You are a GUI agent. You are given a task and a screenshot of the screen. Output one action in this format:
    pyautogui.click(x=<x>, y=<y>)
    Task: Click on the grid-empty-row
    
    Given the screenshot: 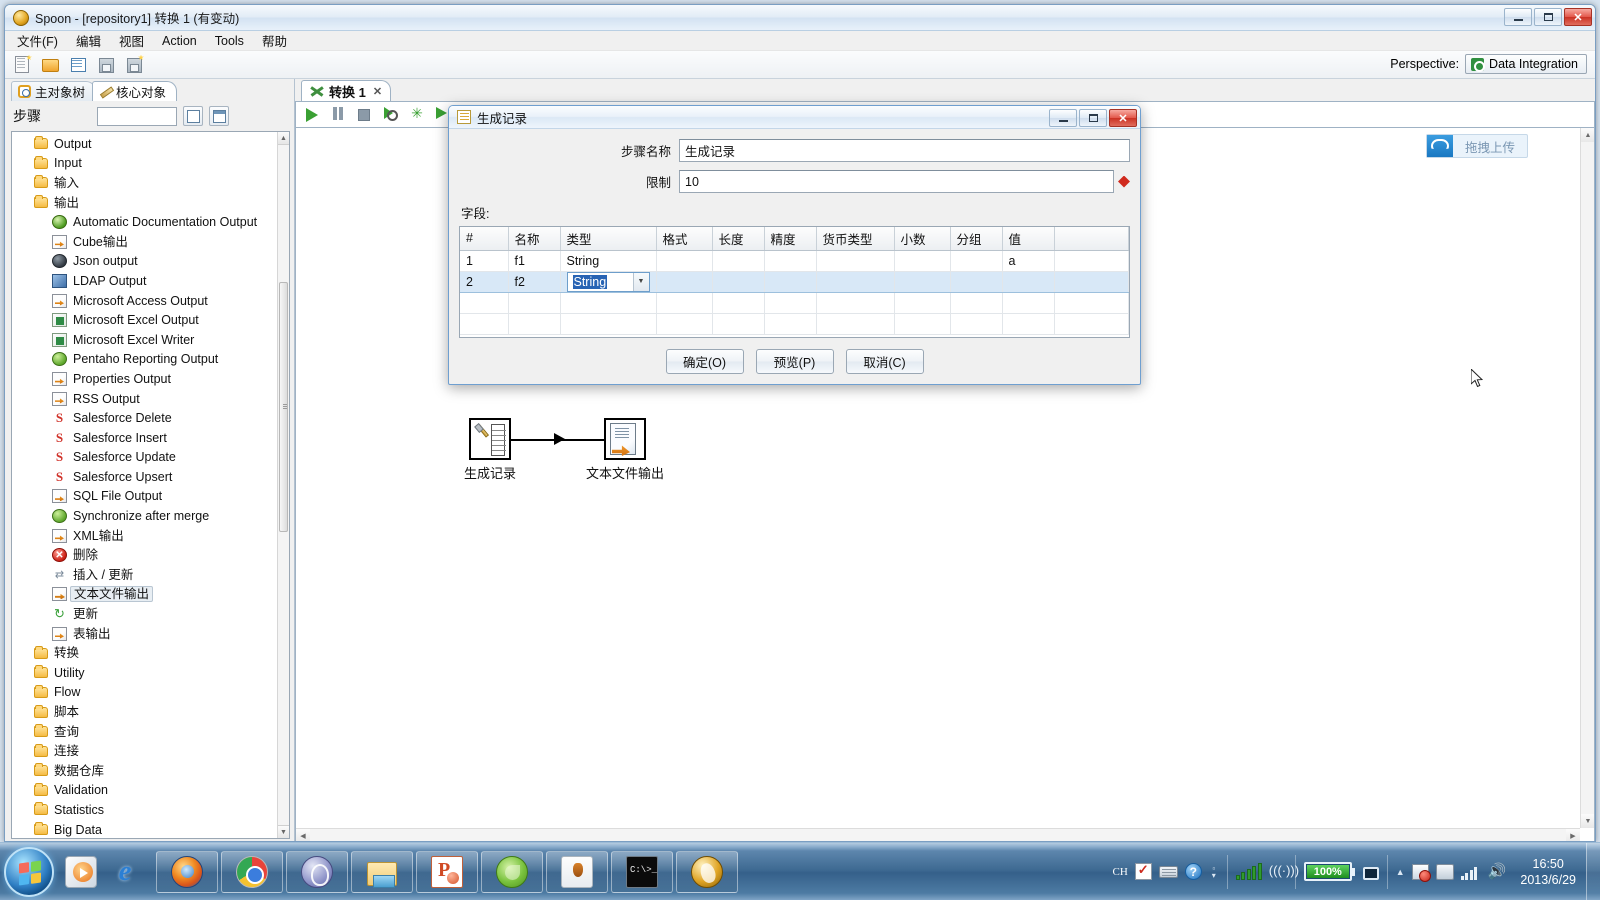 What is the action you would take?
    pyautogui.click(x=794, y=303)
    